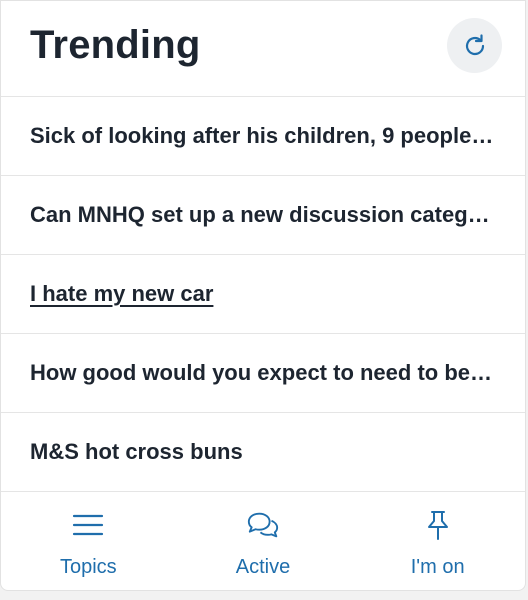  I want to click on page-title: Trending, so click(115, 45).